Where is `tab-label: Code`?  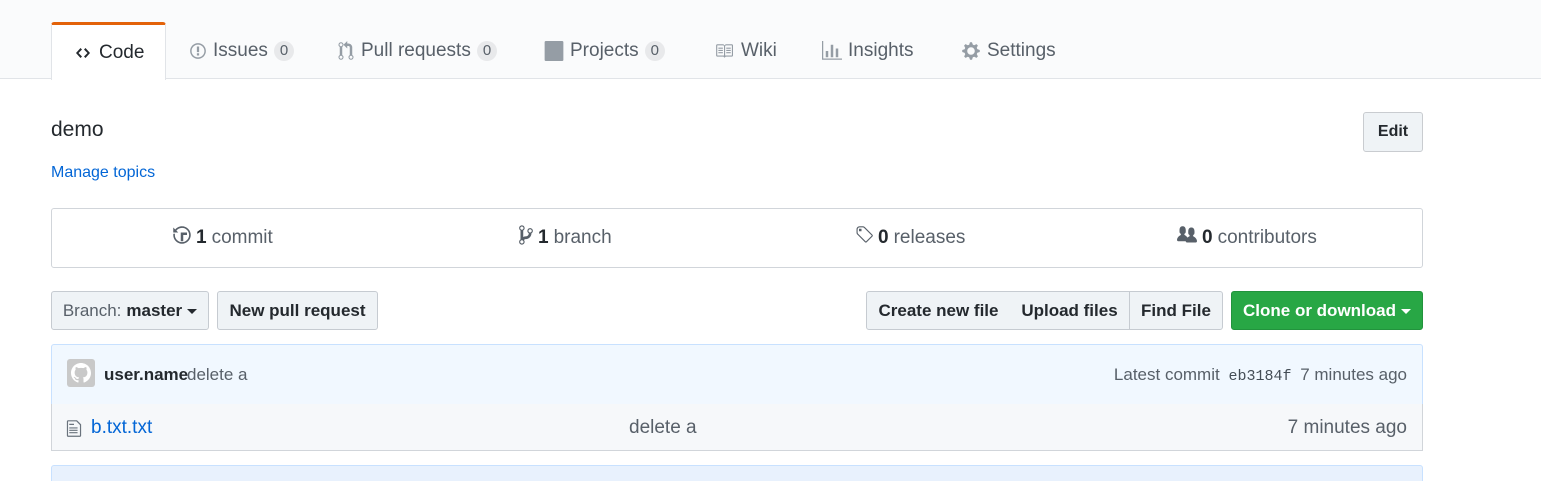 tab-label: Code is located at coordinates (122, 52).